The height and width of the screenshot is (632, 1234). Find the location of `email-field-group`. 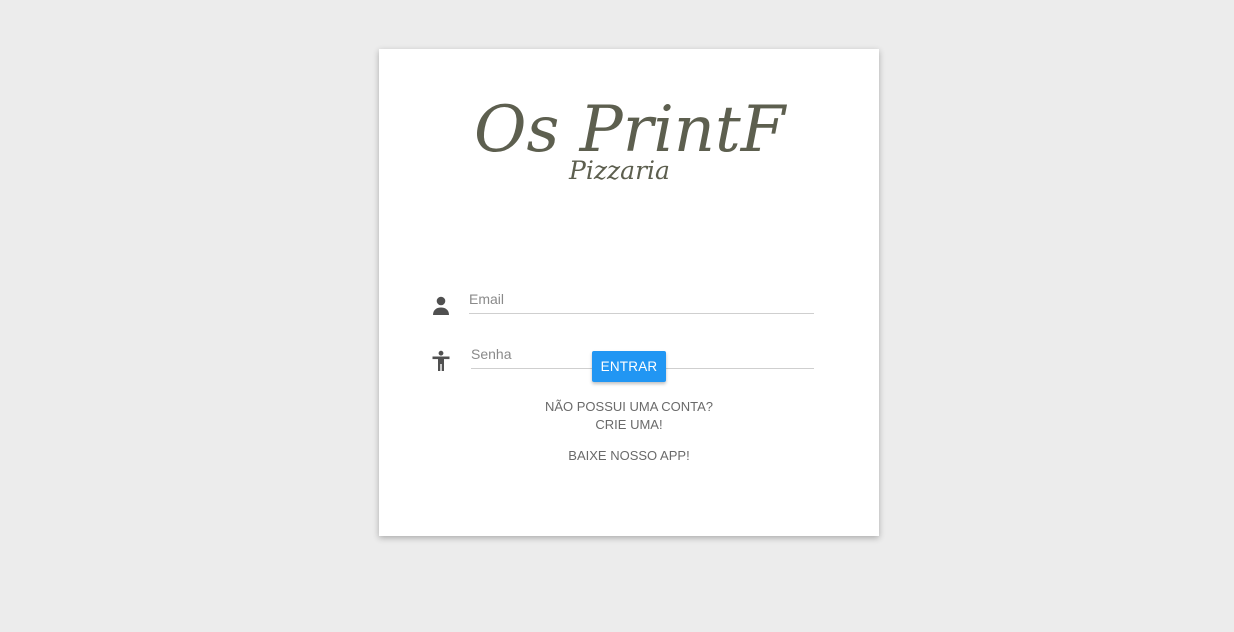

email-field-group is located at coordinates (623, 301).